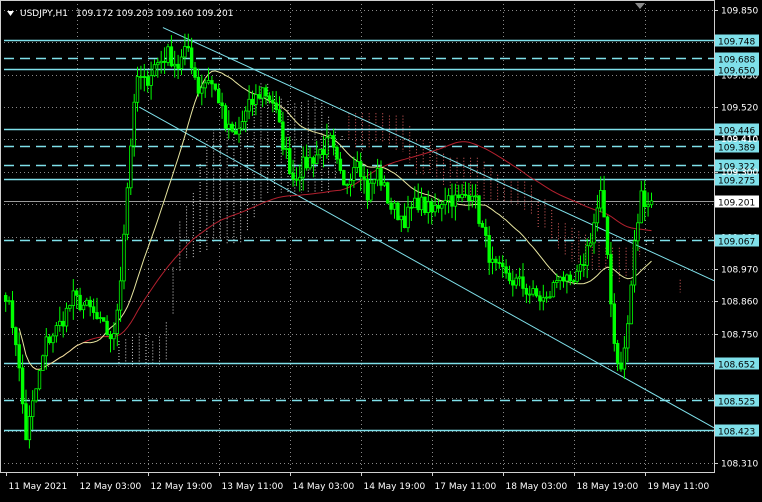 The width and height of the screenshot is (762, 502). What do you see at coordinates (640, 6) in the screenshot?
I see `shift-marker-icon` at bounding box center [640, 6].